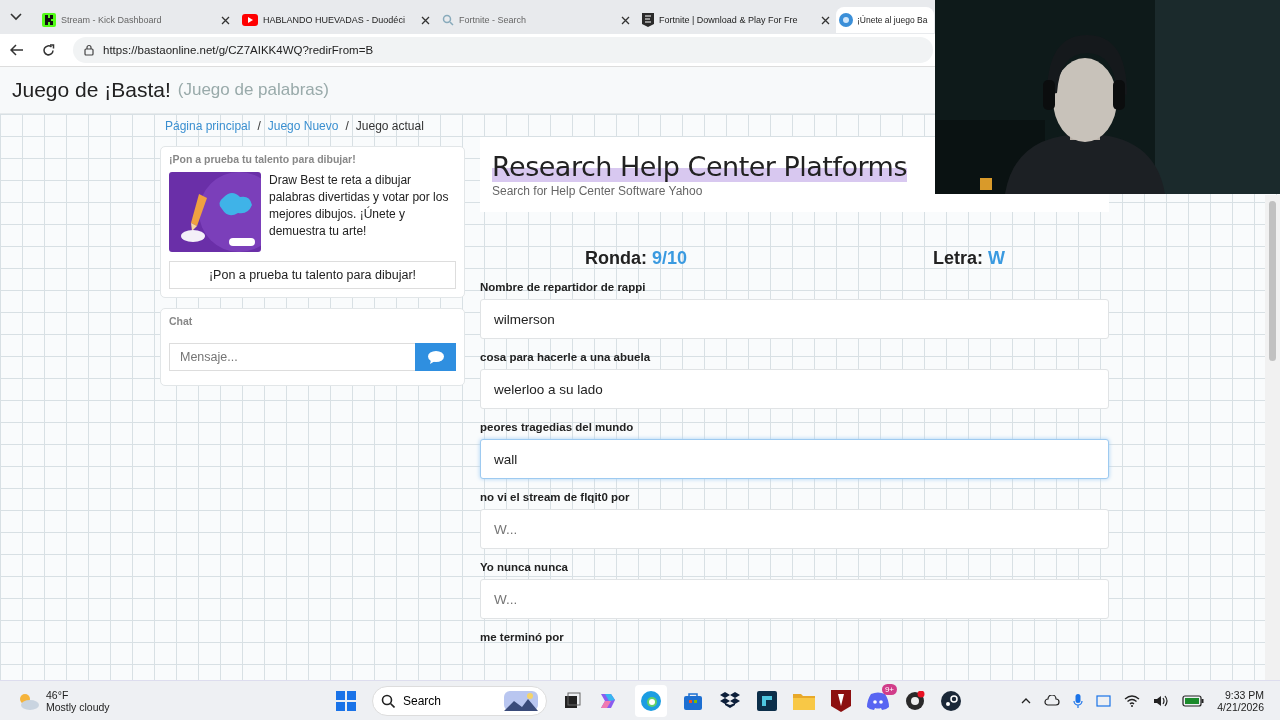 Image resolution: width=1280 pixels, height=720 pixels. I want to click on field-label: peores tragedias del mundo, so click(557, 427).